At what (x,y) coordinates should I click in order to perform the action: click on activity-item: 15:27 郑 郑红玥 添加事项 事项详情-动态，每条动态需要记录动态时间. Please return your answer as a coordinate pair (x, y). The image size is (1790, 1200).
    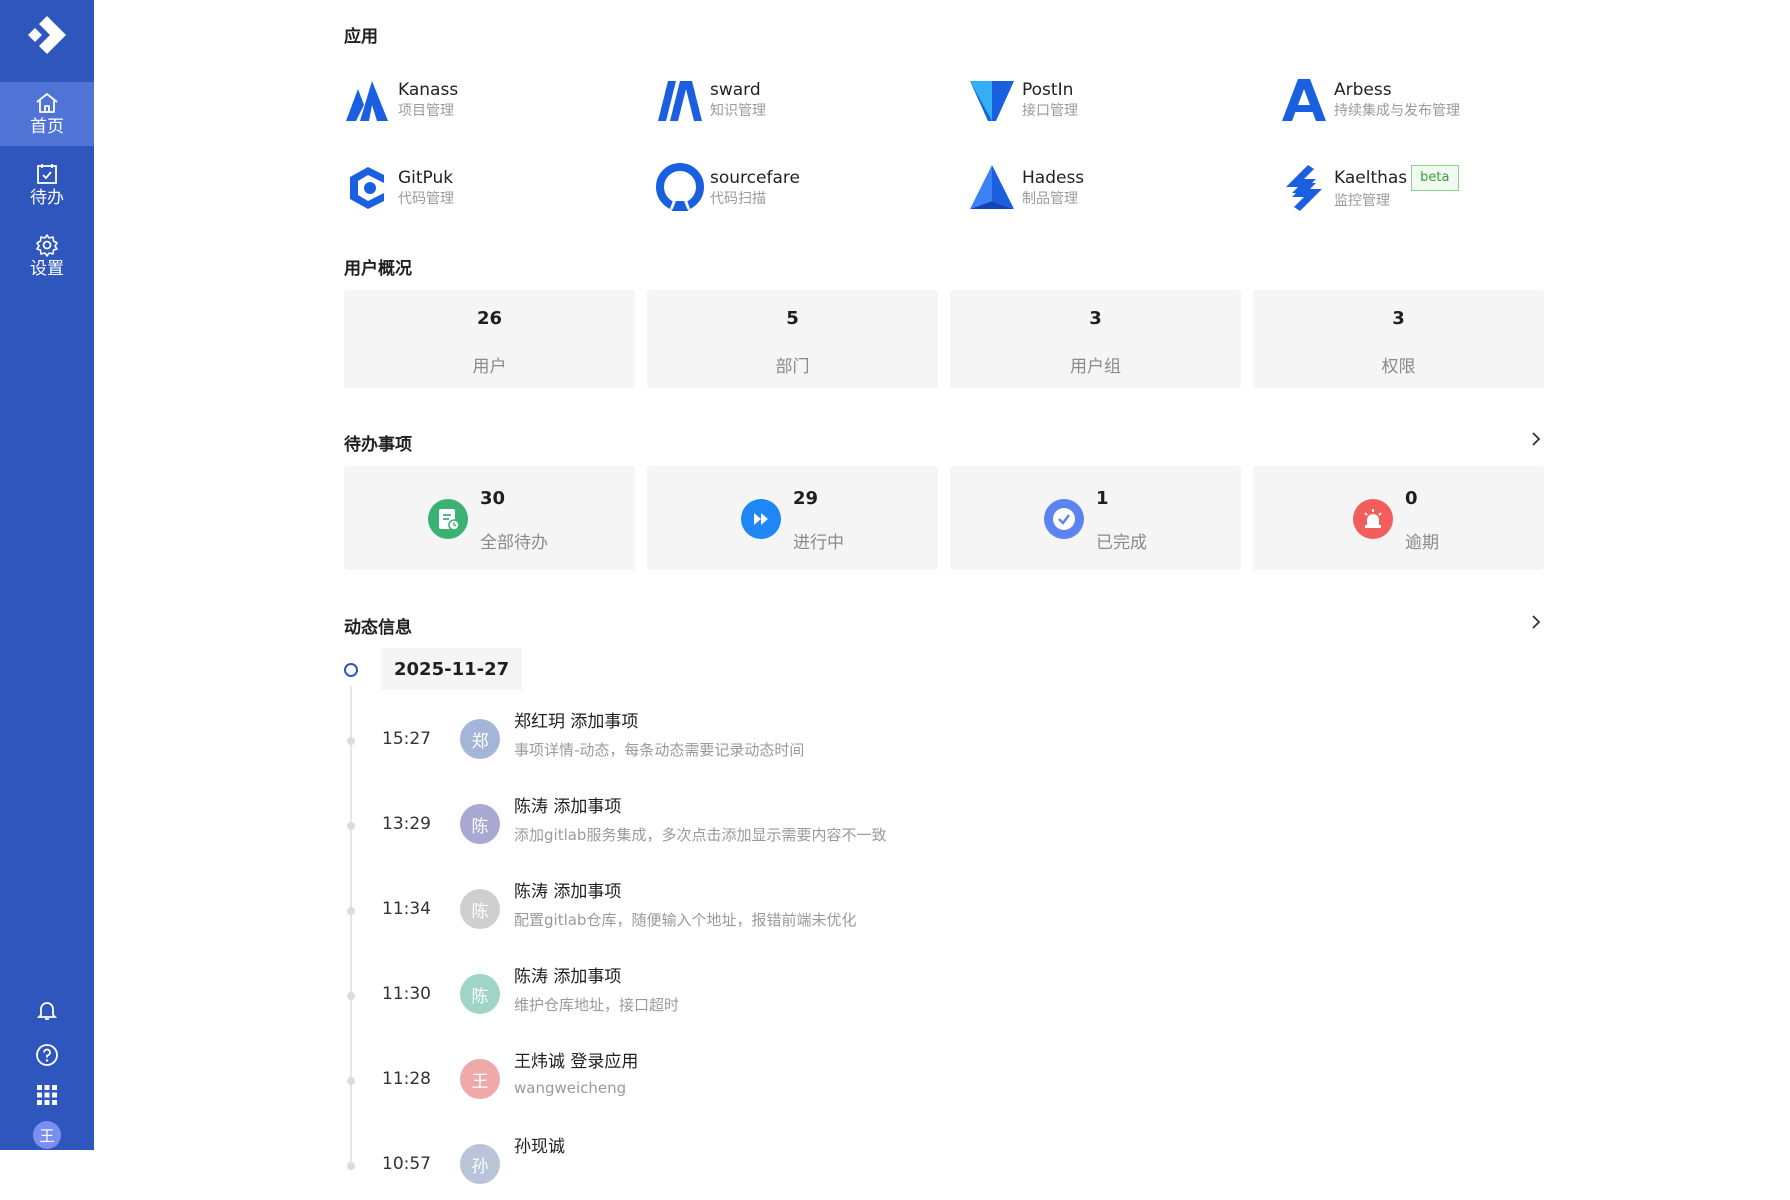
    Looking at the image, I should click on (794, 740).